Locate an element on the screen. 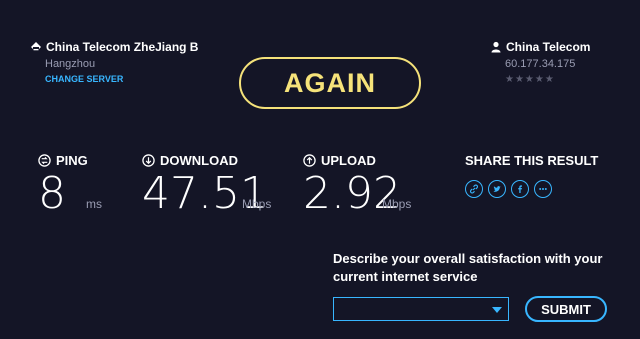 Image resolution: width=640 pixels, height=339 pixels. ping-icon is located at coordinates (44, 160).